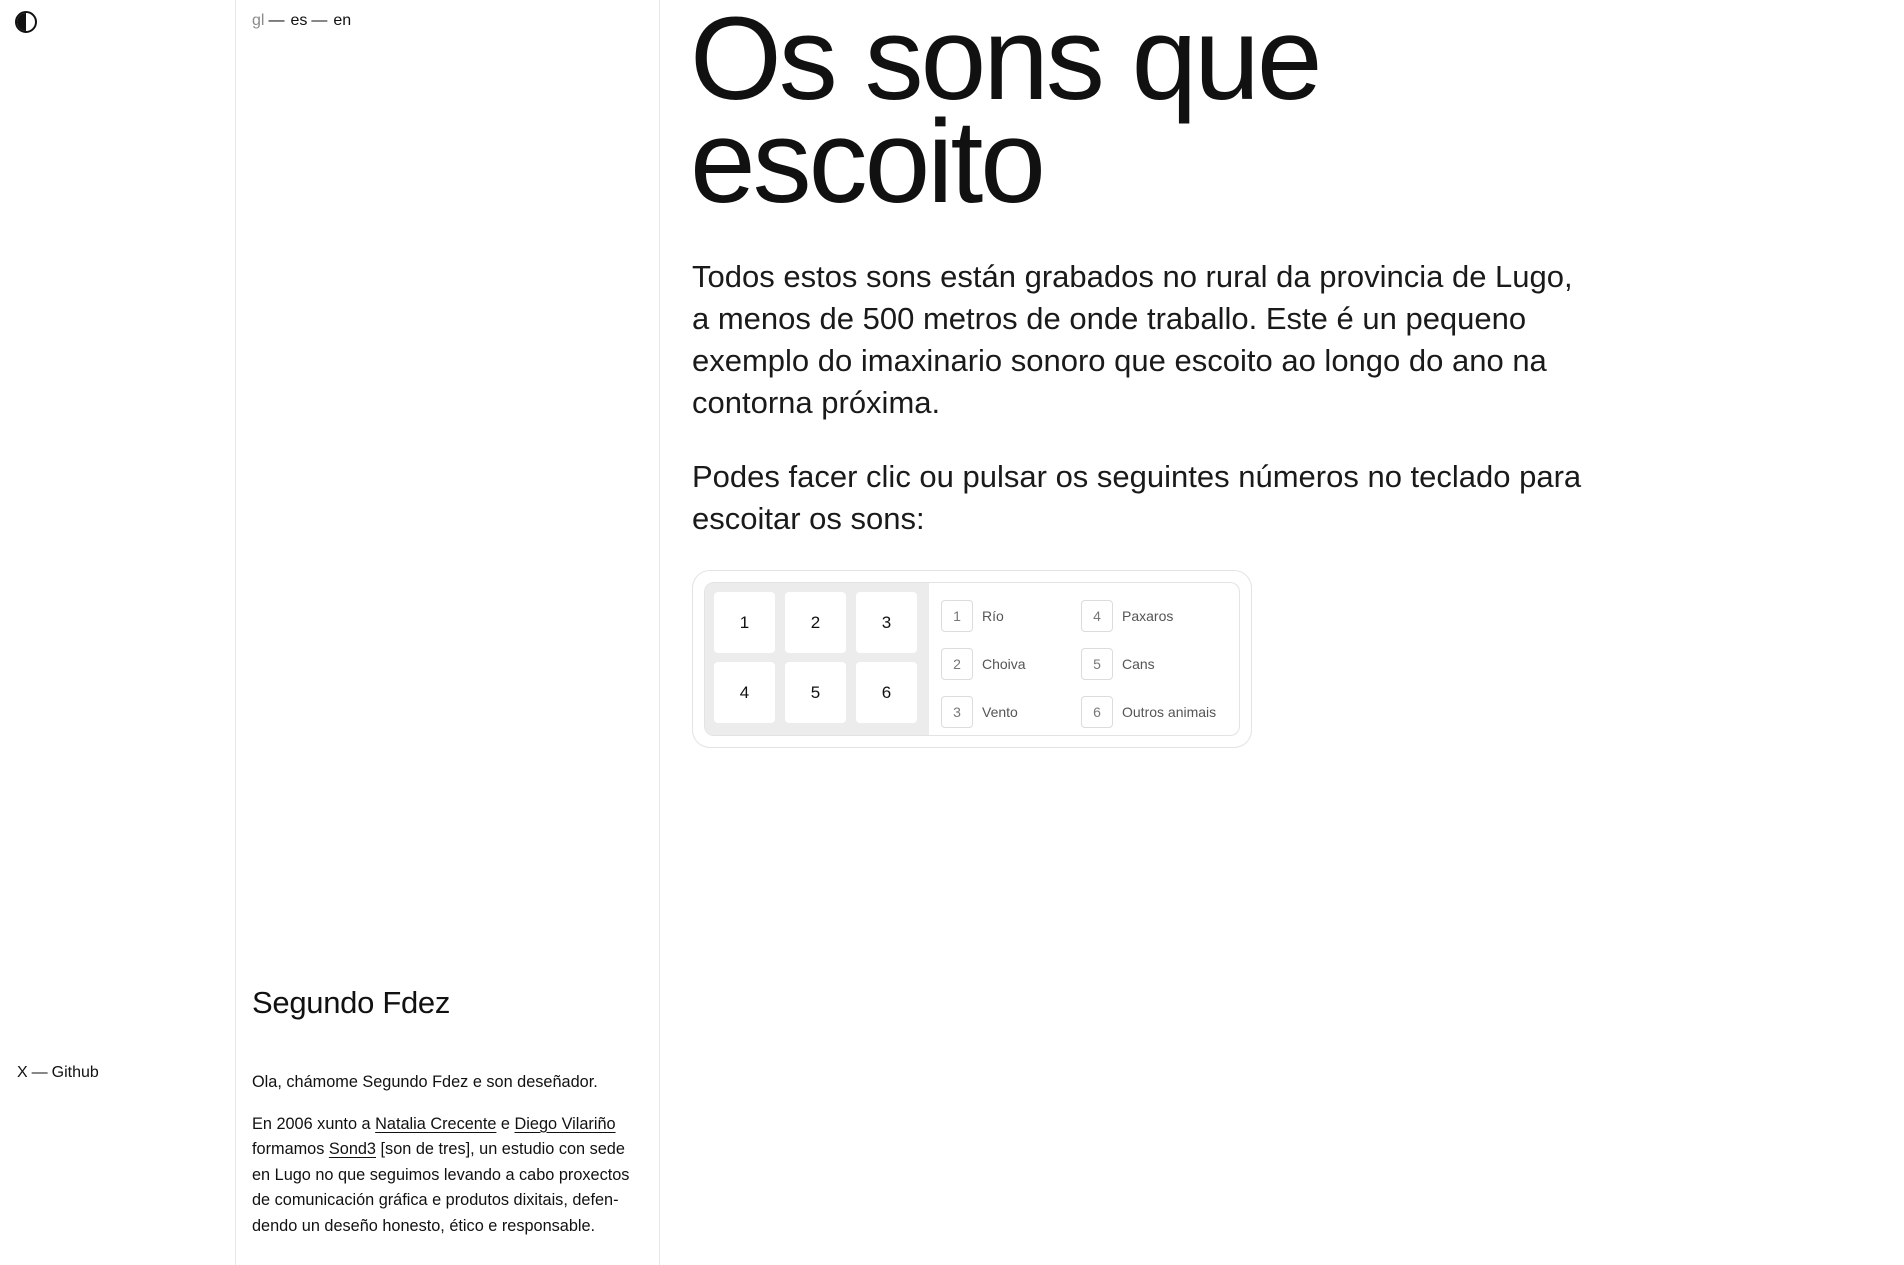 The width and height of the screenshot is (1904, 1265). I want to click on x-link: X, so click(22, 1072).